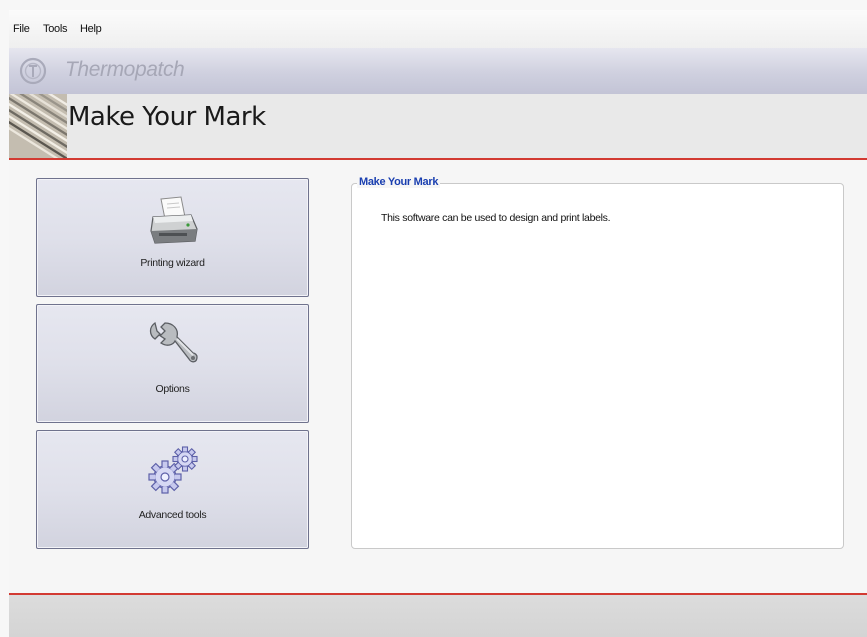  What do you see at coordinates (438, 29) in the screenshot?
I see `menu-bar: File Tools Help` at bounding box center [438, 29].